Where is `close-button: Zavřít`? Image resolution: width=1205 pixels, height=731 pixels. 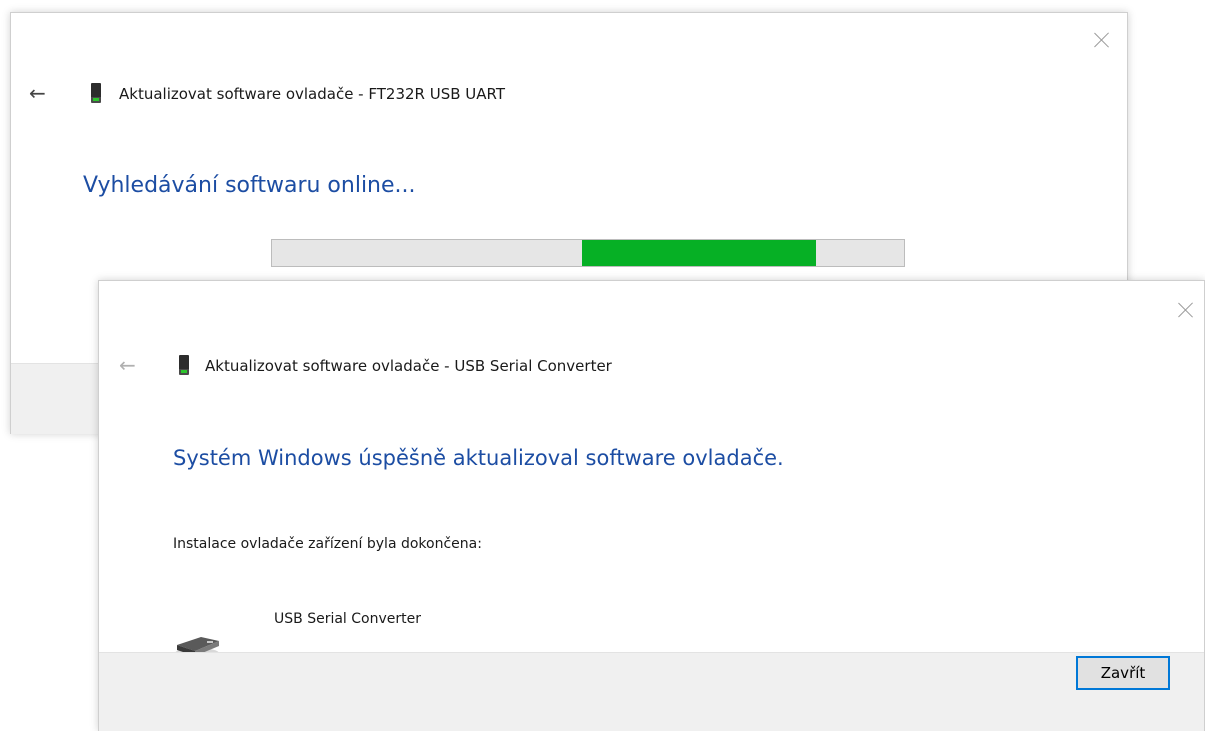
close-button: Zavřít is located at coordinates (1123, 673).